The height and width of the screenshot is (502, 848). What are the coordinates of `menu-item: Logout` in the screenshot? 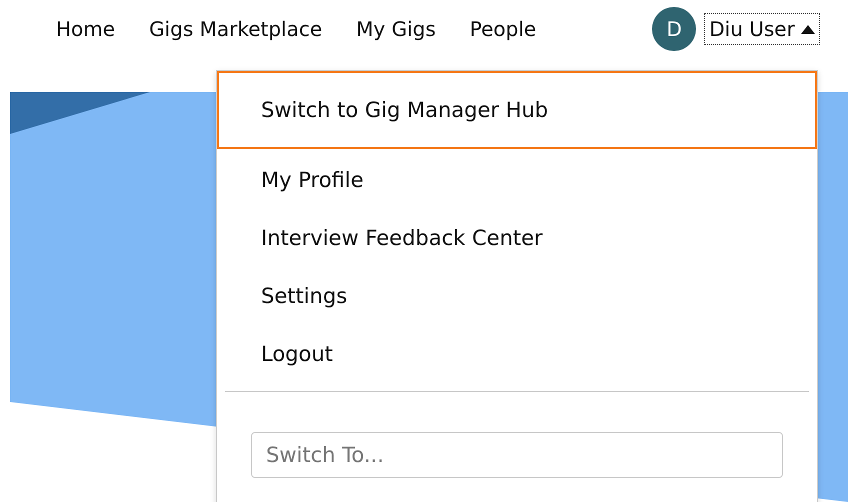 It's located at (517, 352).